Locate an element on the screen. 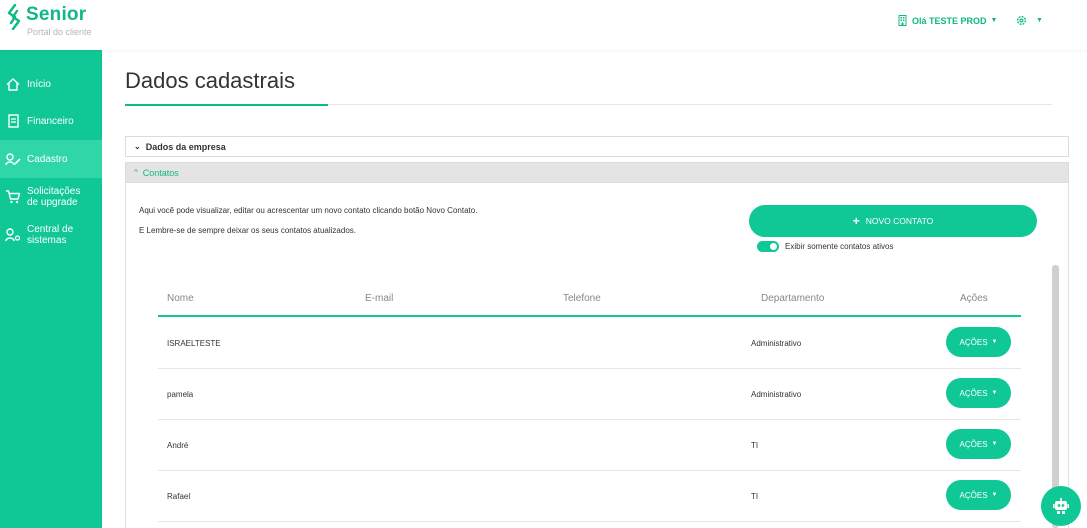  new-contact-button: + NOVO CONTATO is located at coordinates (893, 221).